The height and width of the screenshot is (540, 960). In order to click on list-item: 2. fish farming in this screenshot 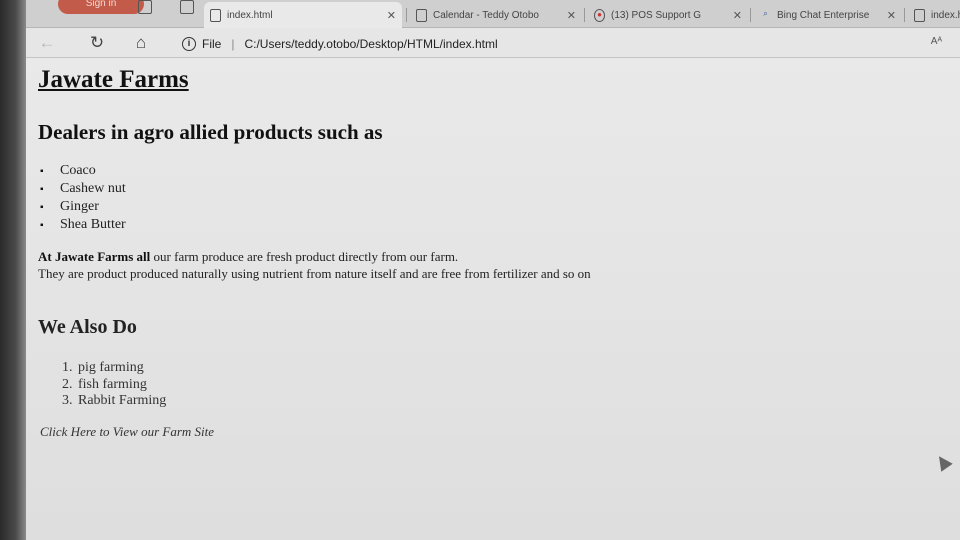, I will do `click(104, 384)`.